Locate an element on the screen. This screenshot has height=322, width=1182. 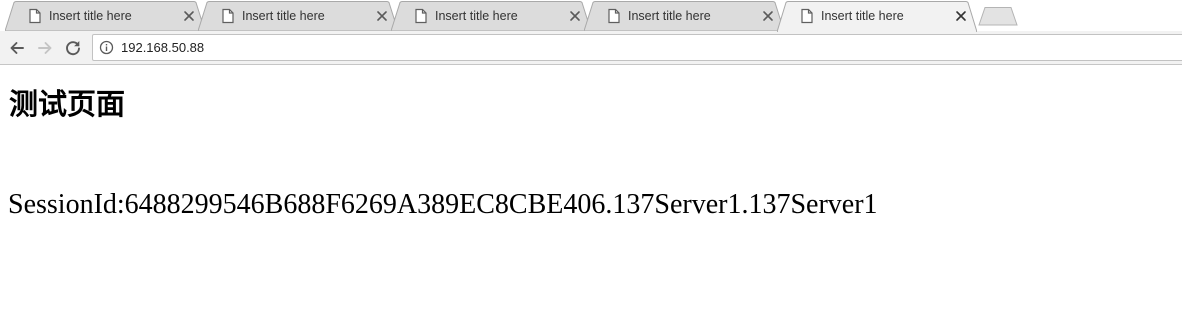
reload-icon is located at coordinates (73, 48).